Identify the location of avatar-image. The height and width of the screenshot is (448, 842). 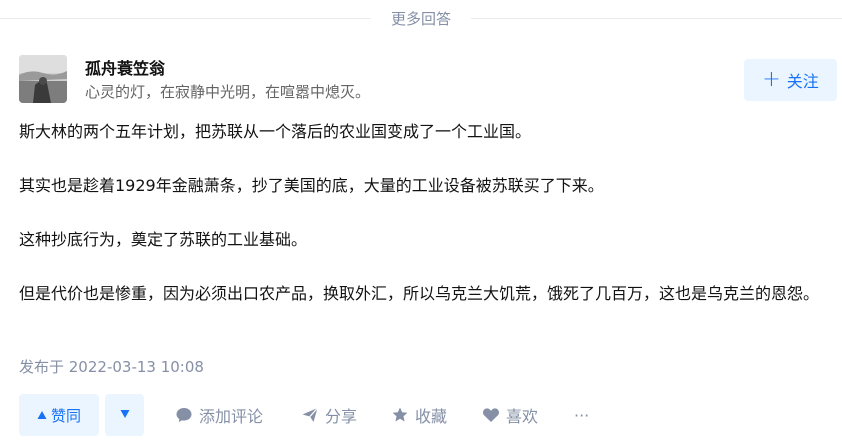
(43, 79).